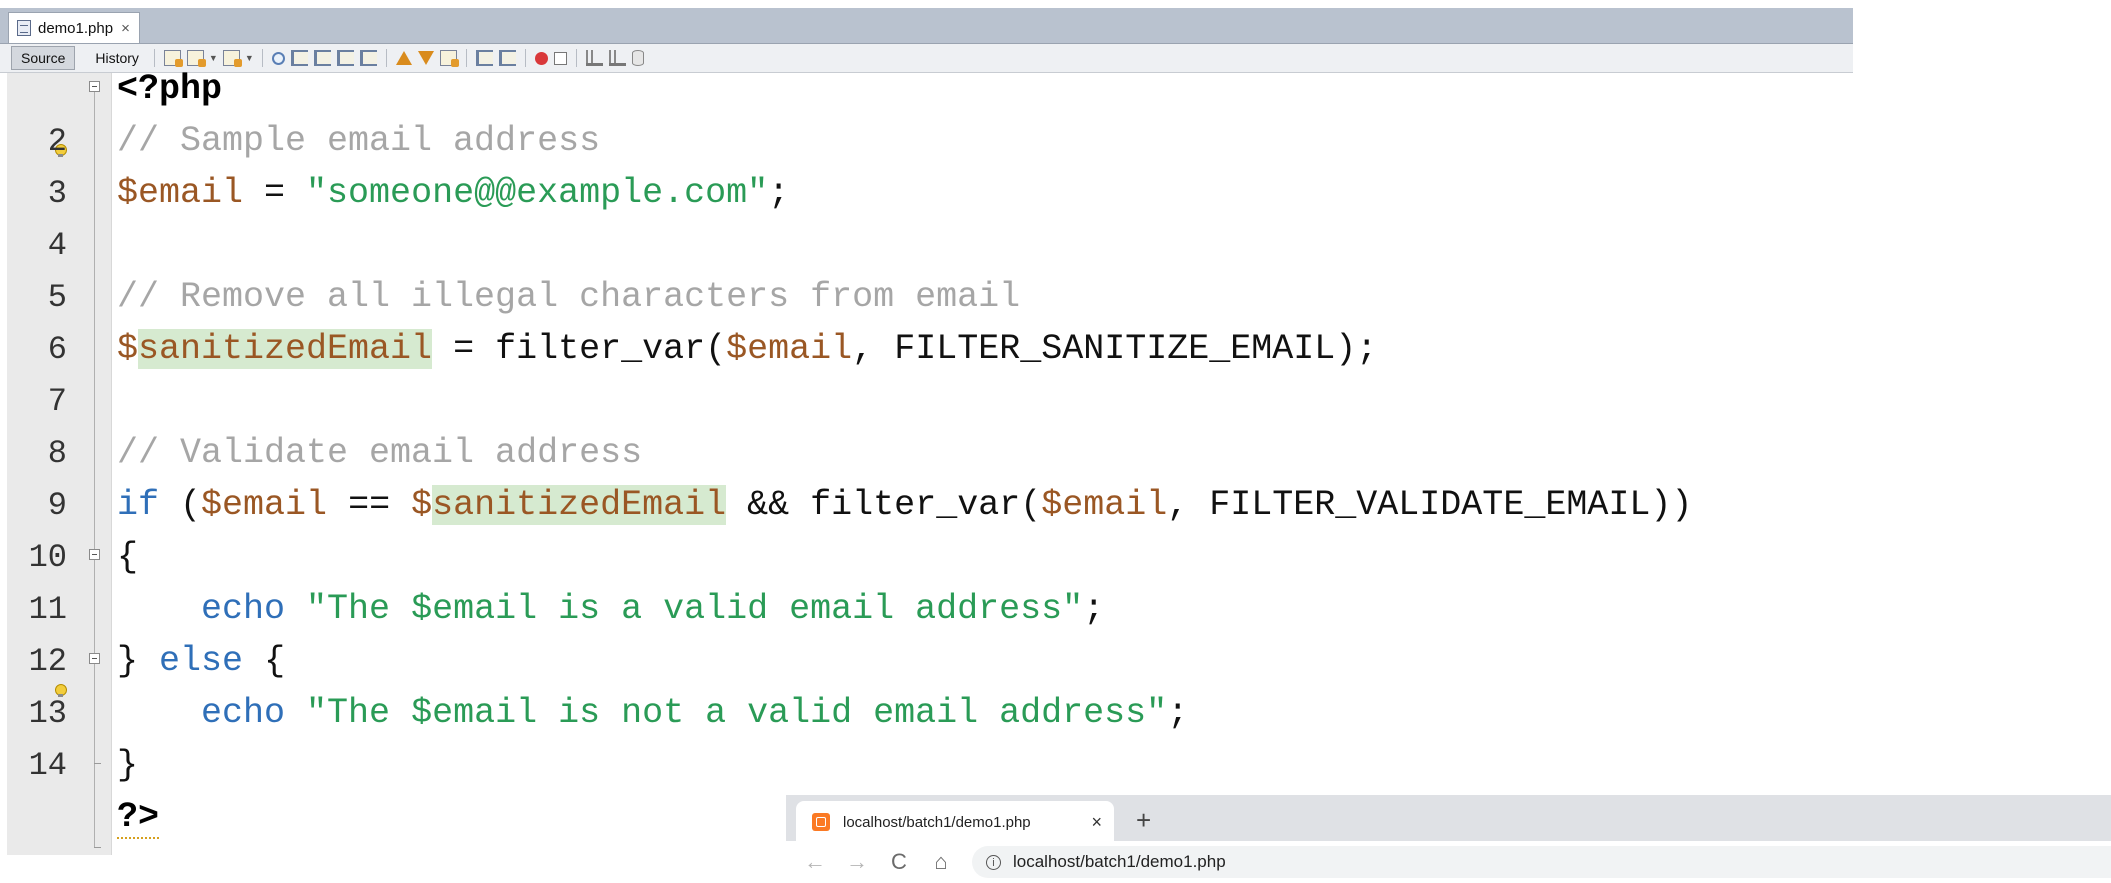 The width and height of the screenshot is (2111, 883). Describe the element at coordinates (299, 58) in the screenshot. I see `find-previous-icon` at that location.